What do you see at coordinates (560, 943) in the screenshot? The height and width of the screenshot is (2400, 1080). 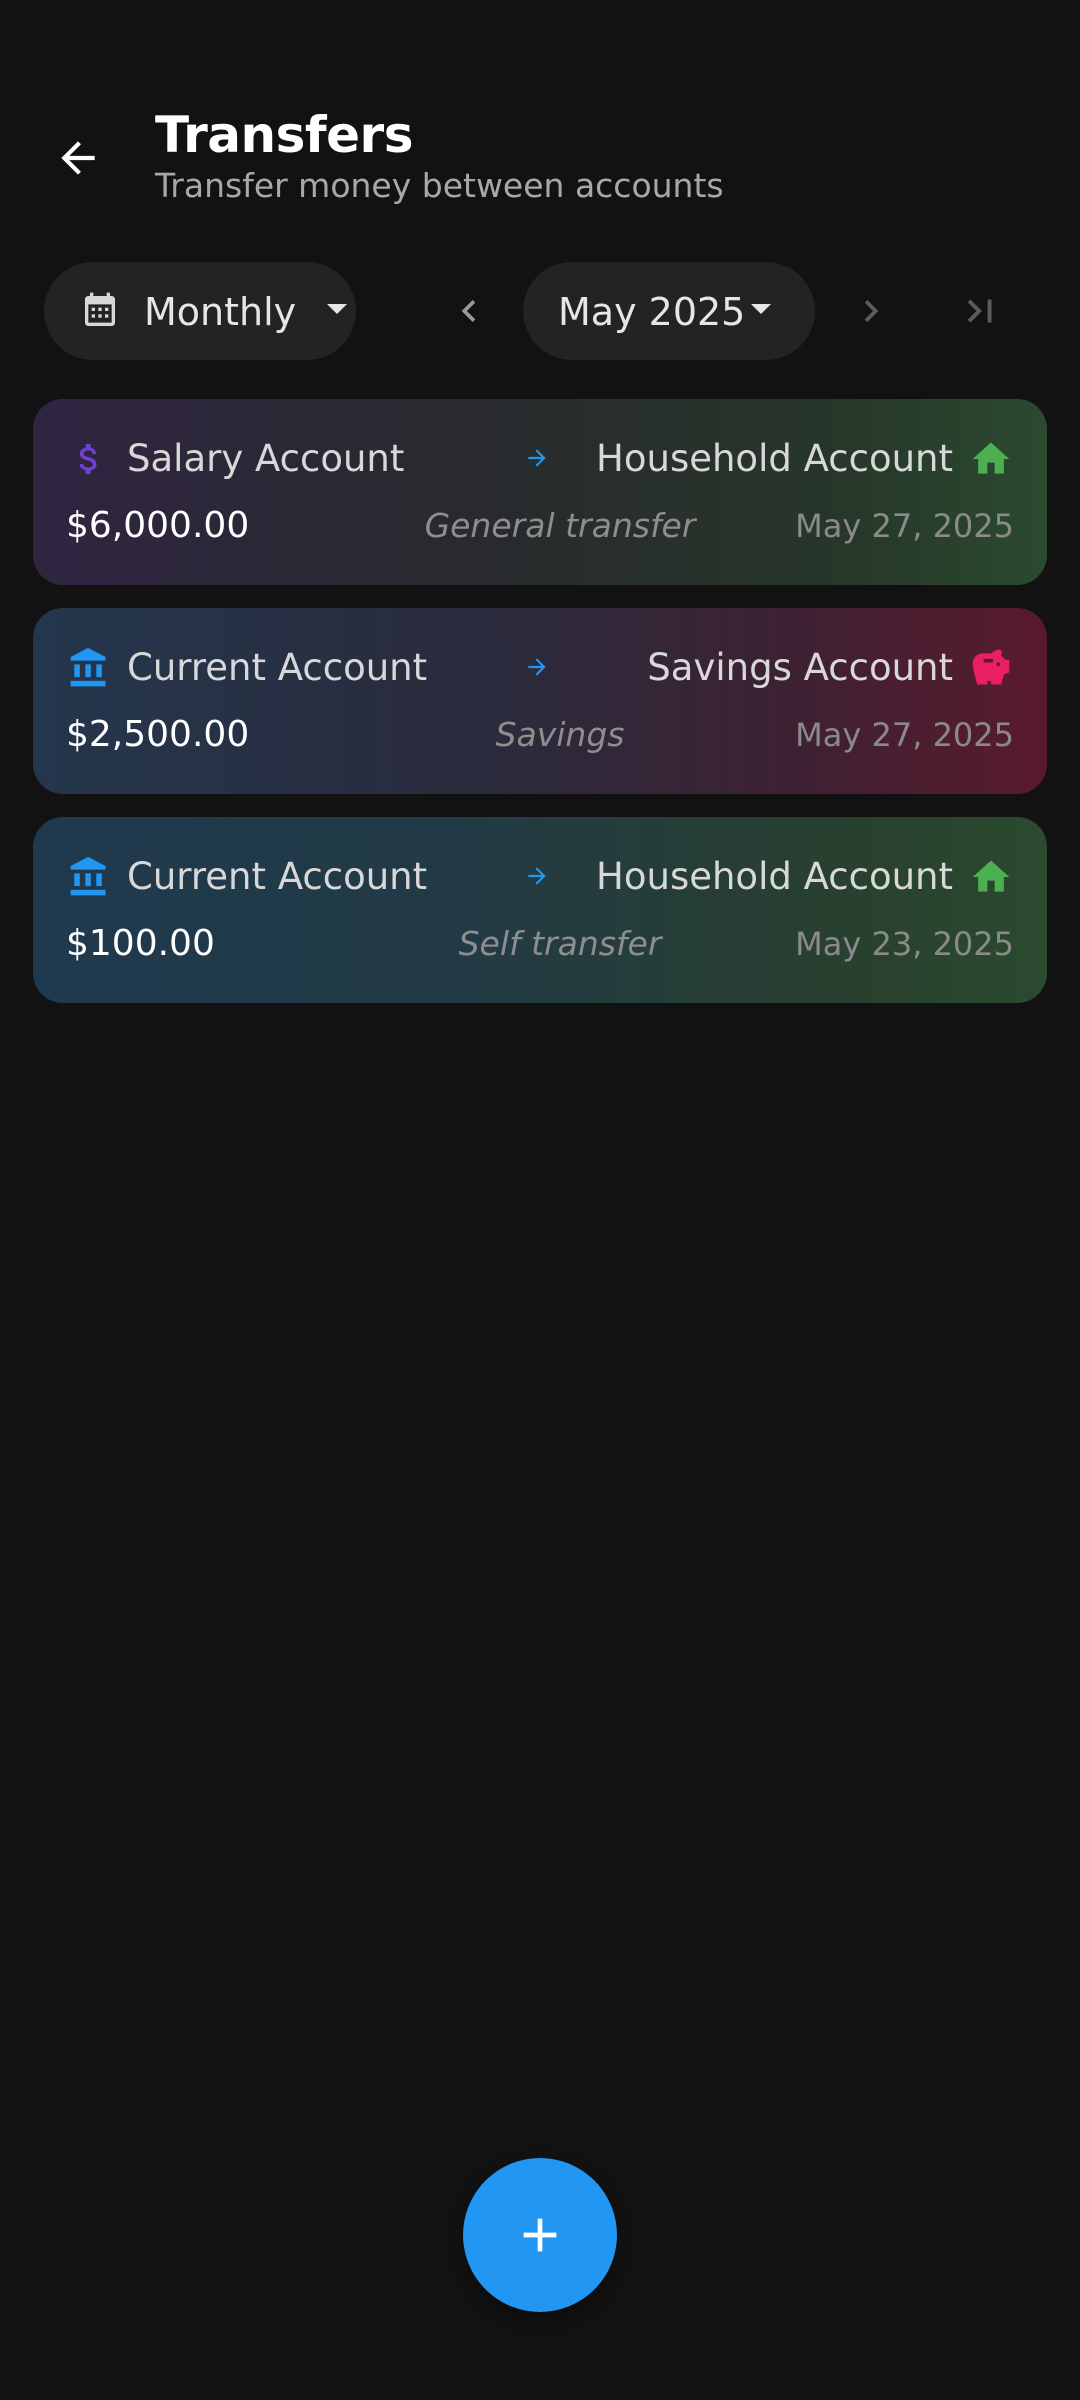 I see `transfer-note: Self transfer` at bounding box center [560, 943].